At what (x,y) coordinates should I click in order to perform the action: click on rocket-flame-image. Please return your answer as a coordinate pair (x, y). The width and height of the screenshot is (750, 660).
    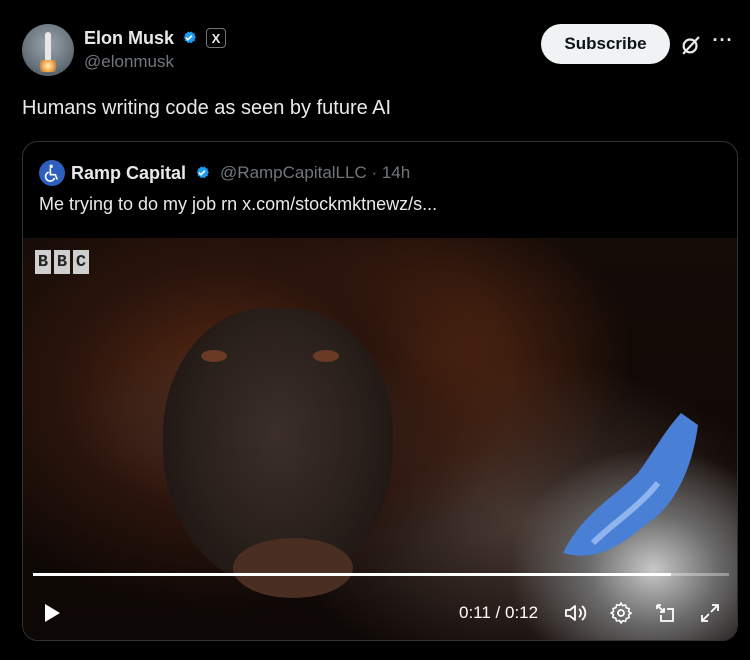
    Looking at the image, I should click on (48, 66).